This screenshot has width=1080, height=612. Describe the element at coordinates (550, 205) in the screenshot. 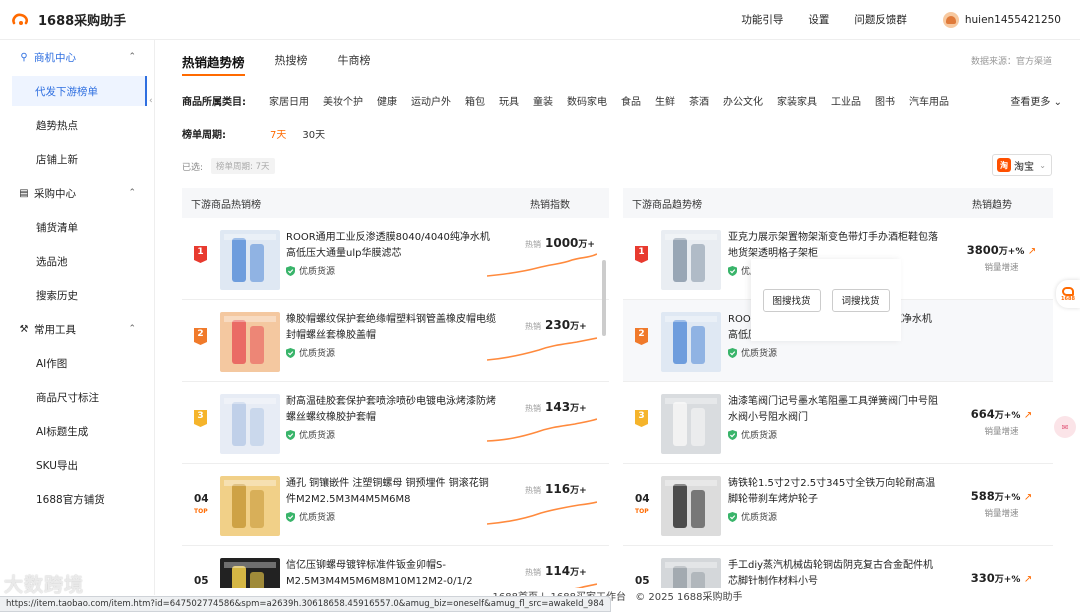

I see `panel-column-label: 热销指数` at that location.